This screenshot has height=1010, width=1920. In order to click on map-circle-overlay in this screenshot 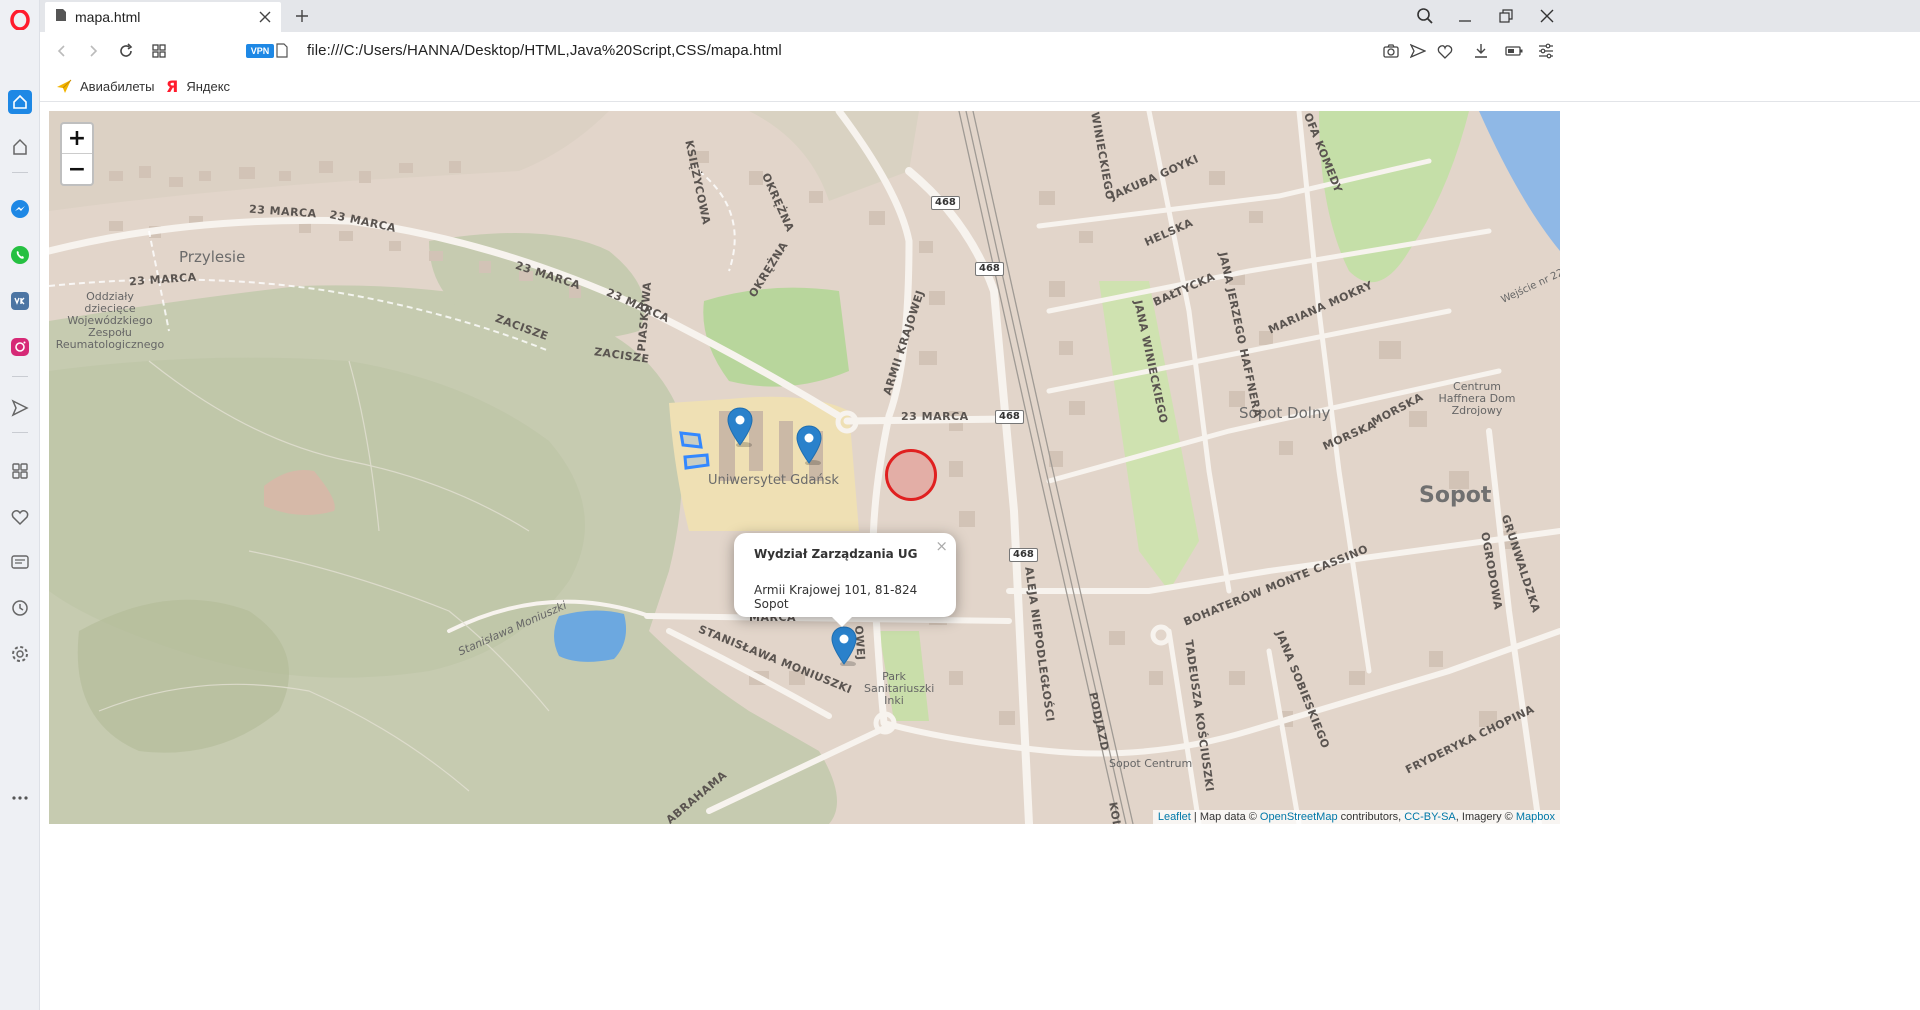, I will do `click(911, 475)`.